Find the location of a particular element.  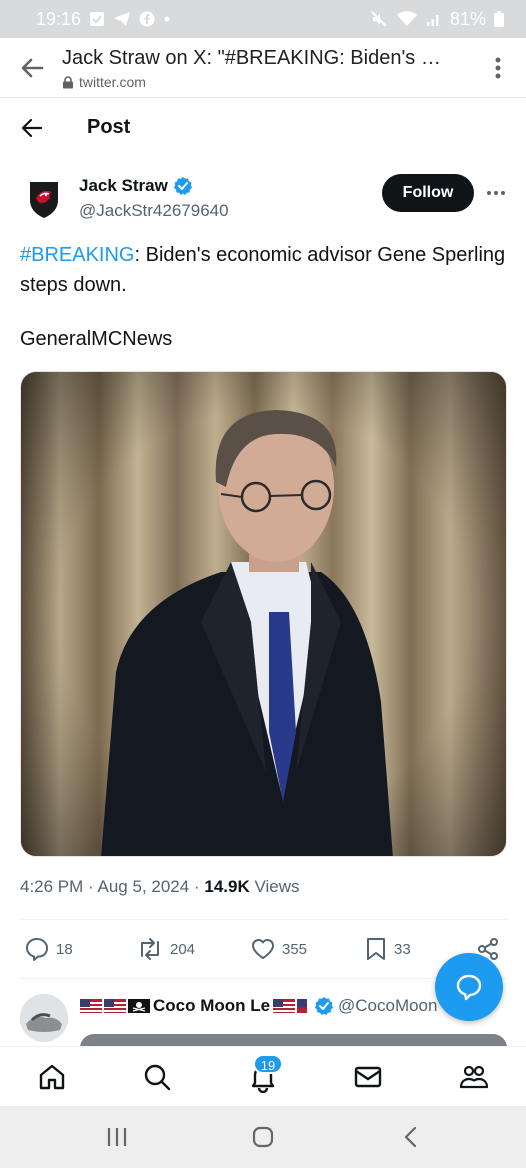

reply-author-handle: @CocoMoon is located at coordinates (393, 1006).